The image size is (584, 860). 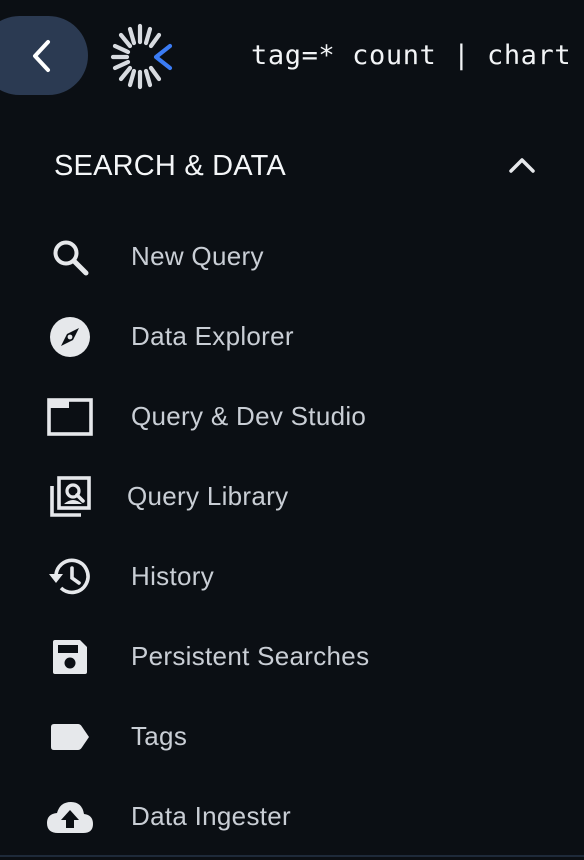 What do you see at coordinates (292, 257) in the screenshot?
I see `menu-item-new-query: New Query` at bounding box center [292, 257].